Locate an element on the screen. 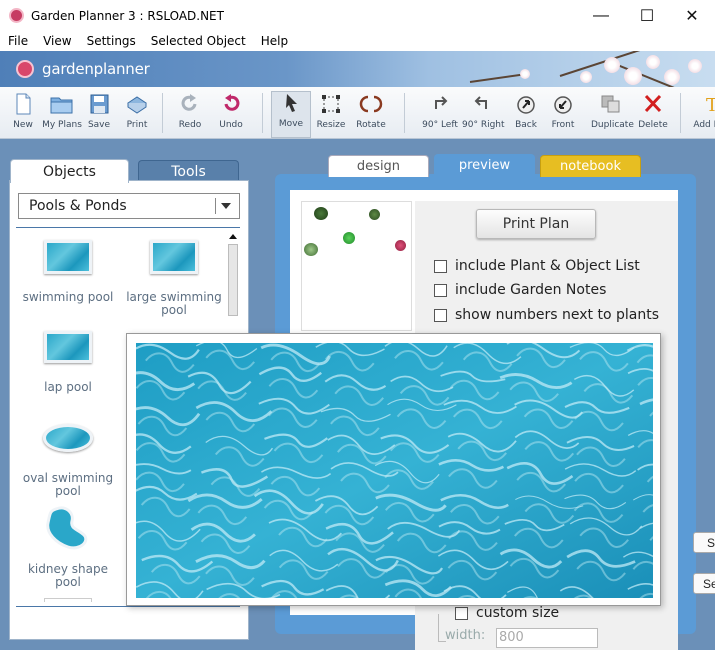 The height and width of the screenshot is (650, 715). large-swimming-pool-thumbnail is located at coordinates (174, 257).